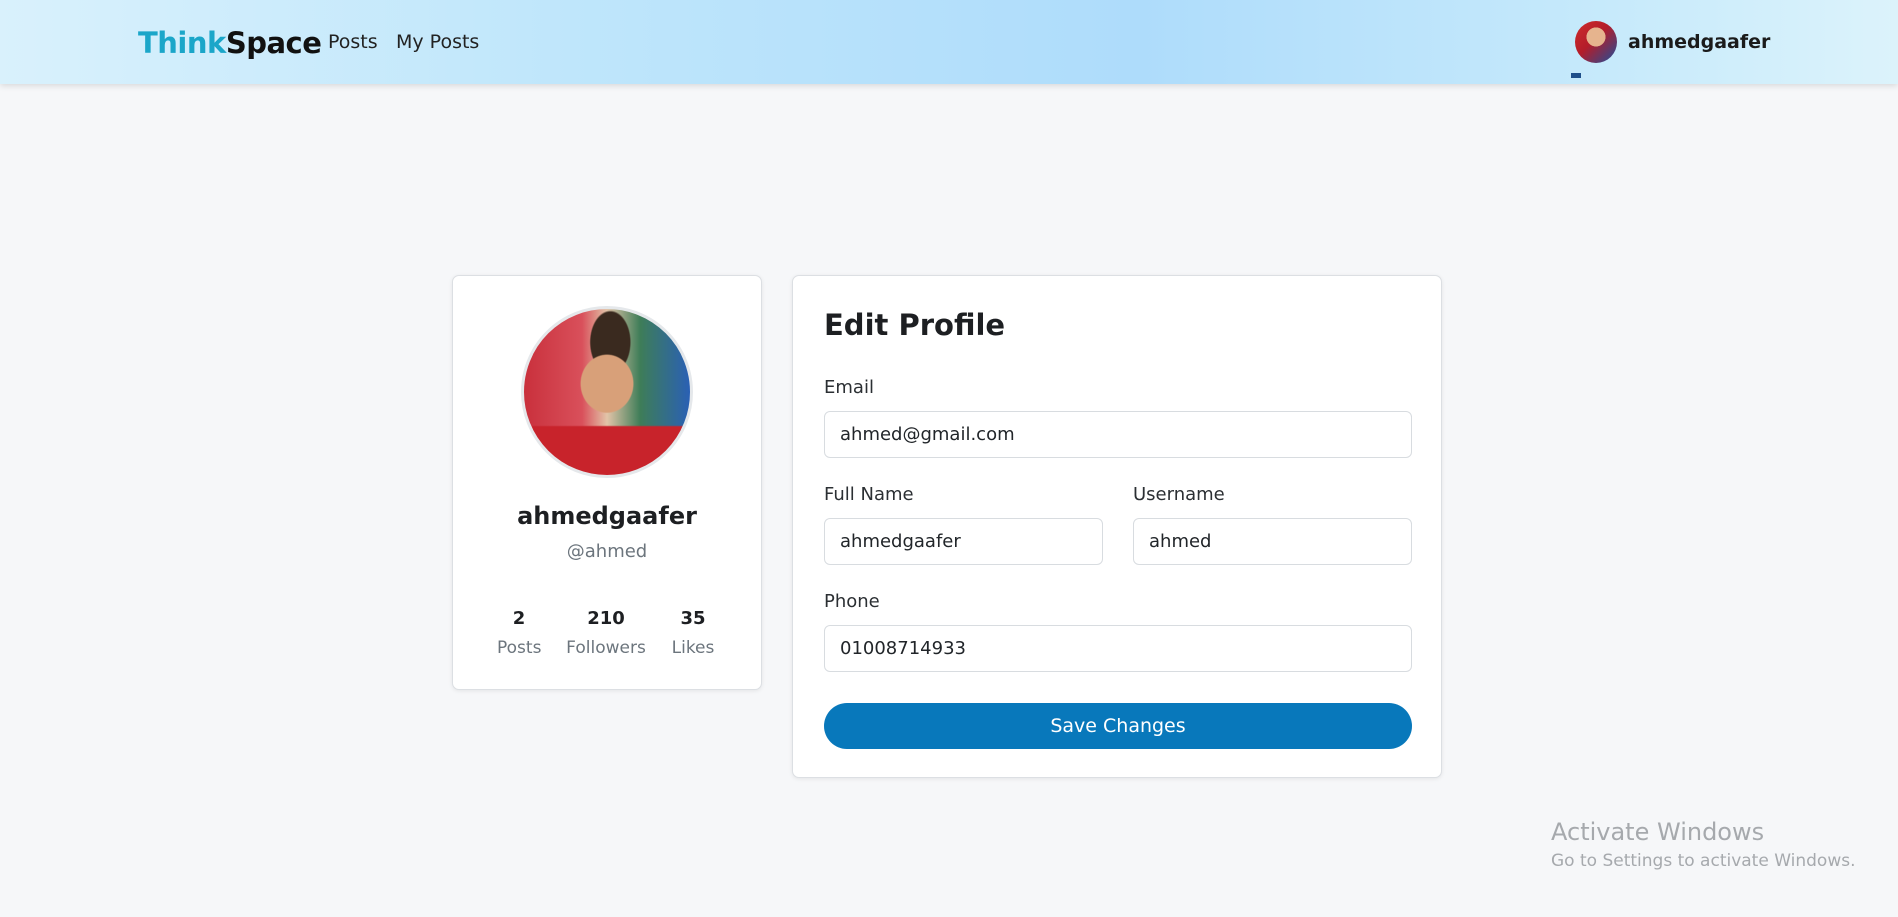  Describe the element at coordinates (693, 648) in the screenshot. I see `stat-label: Likes` at that location.